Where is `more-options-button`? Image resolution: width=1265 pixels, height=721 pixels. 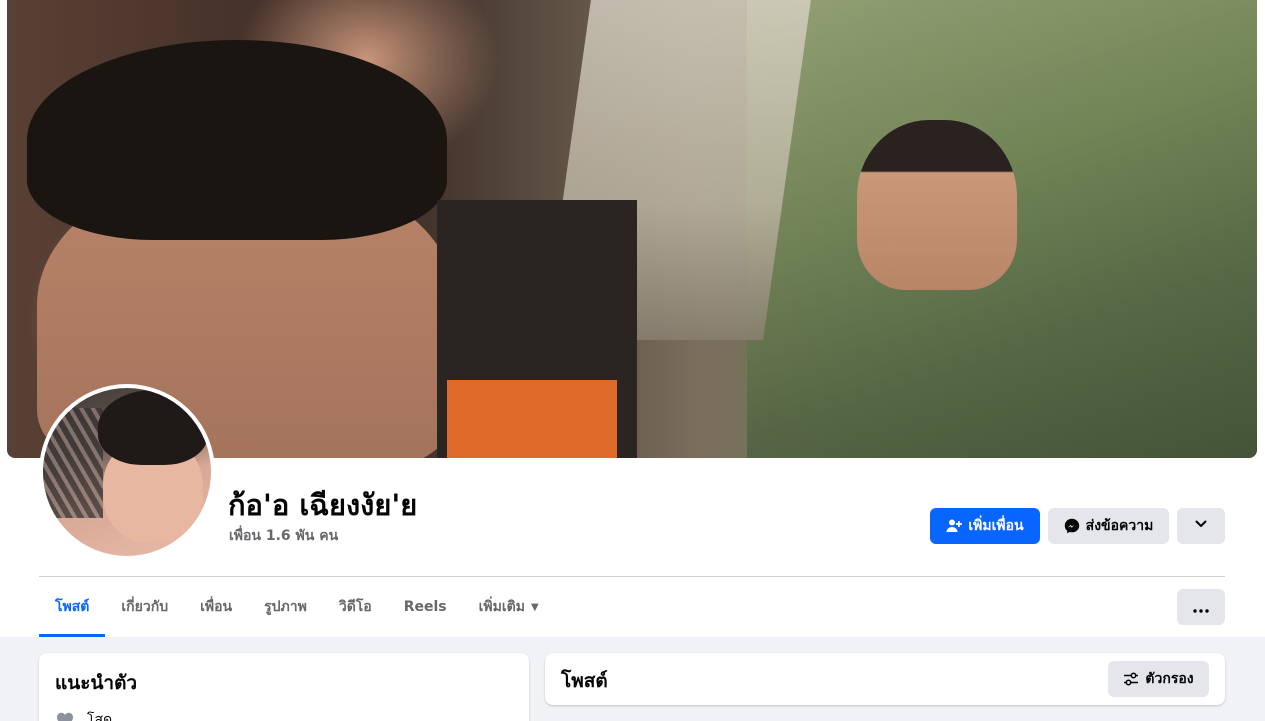 more-options-button is located at coordinates (1201, 607).